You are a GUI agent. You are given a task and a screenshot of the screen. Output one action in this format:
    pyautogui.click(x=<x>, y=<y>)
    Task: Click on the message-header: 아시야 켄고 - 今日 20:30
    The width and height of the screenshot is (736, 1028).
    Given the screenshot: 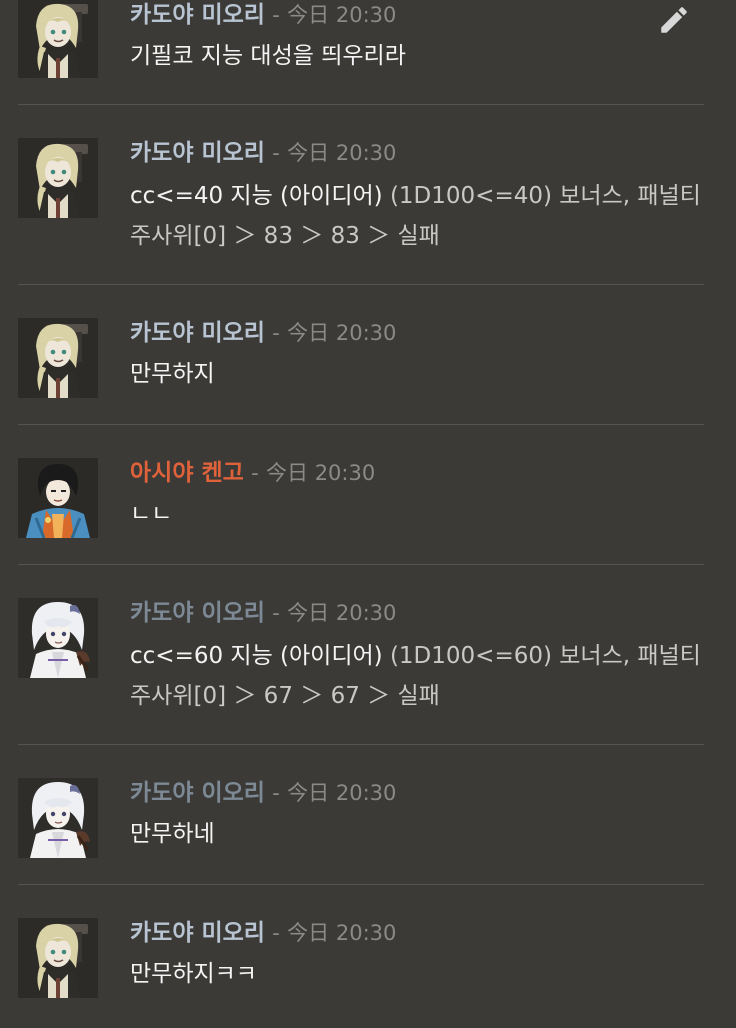 What is the action you would take?
    pyautogui.click(x=252, y=473)
    